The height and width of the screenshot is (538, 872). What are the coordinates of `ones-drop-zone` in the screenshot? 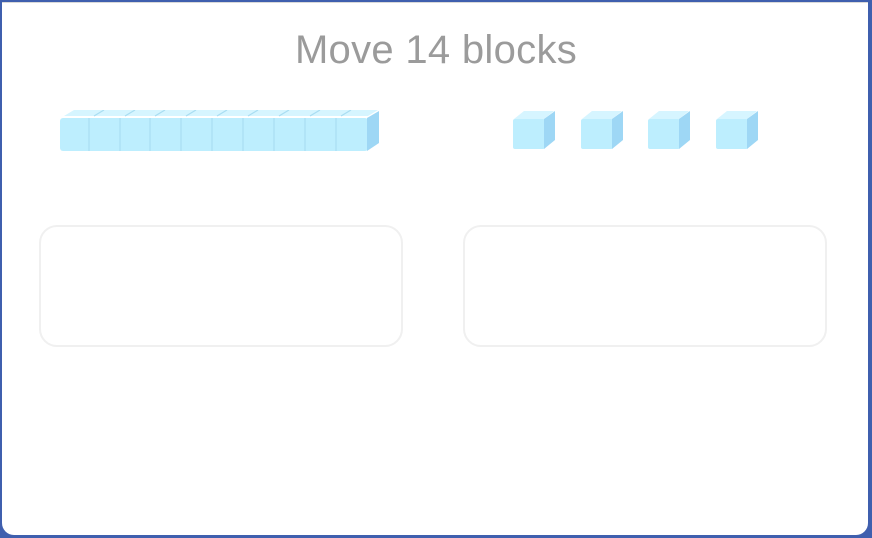 It's located at (645, 286).